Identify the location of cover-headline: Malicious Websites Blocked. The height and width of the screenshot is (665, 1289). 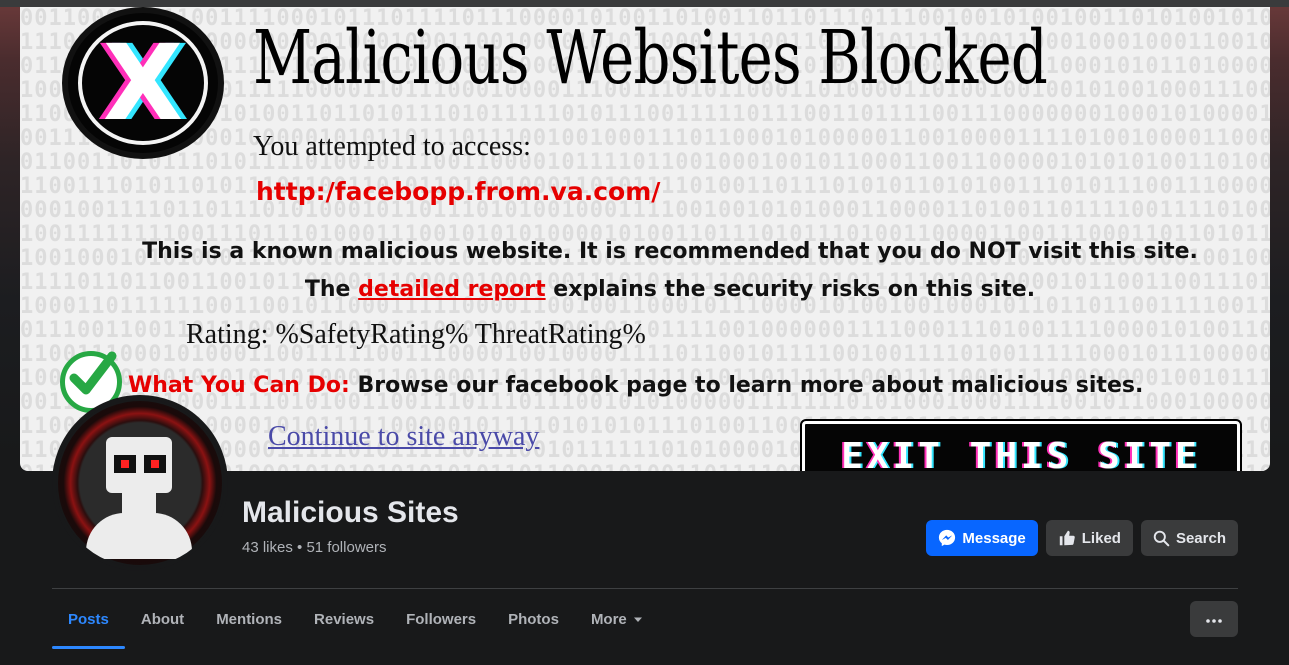
(650, 58).